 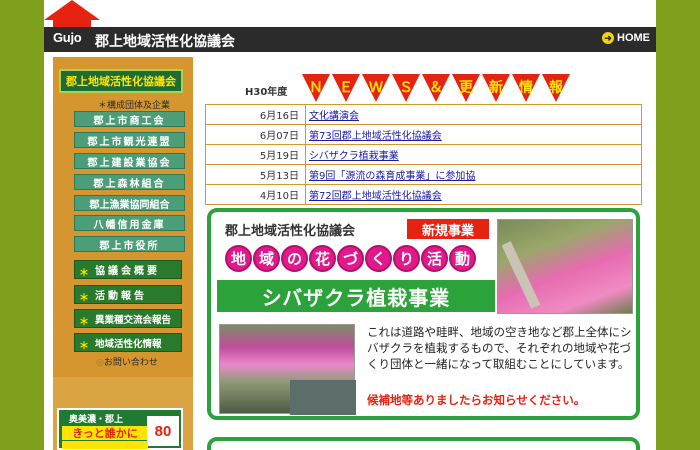 I want to click on news-heading-flag: 更, so click(x=466, y=88).